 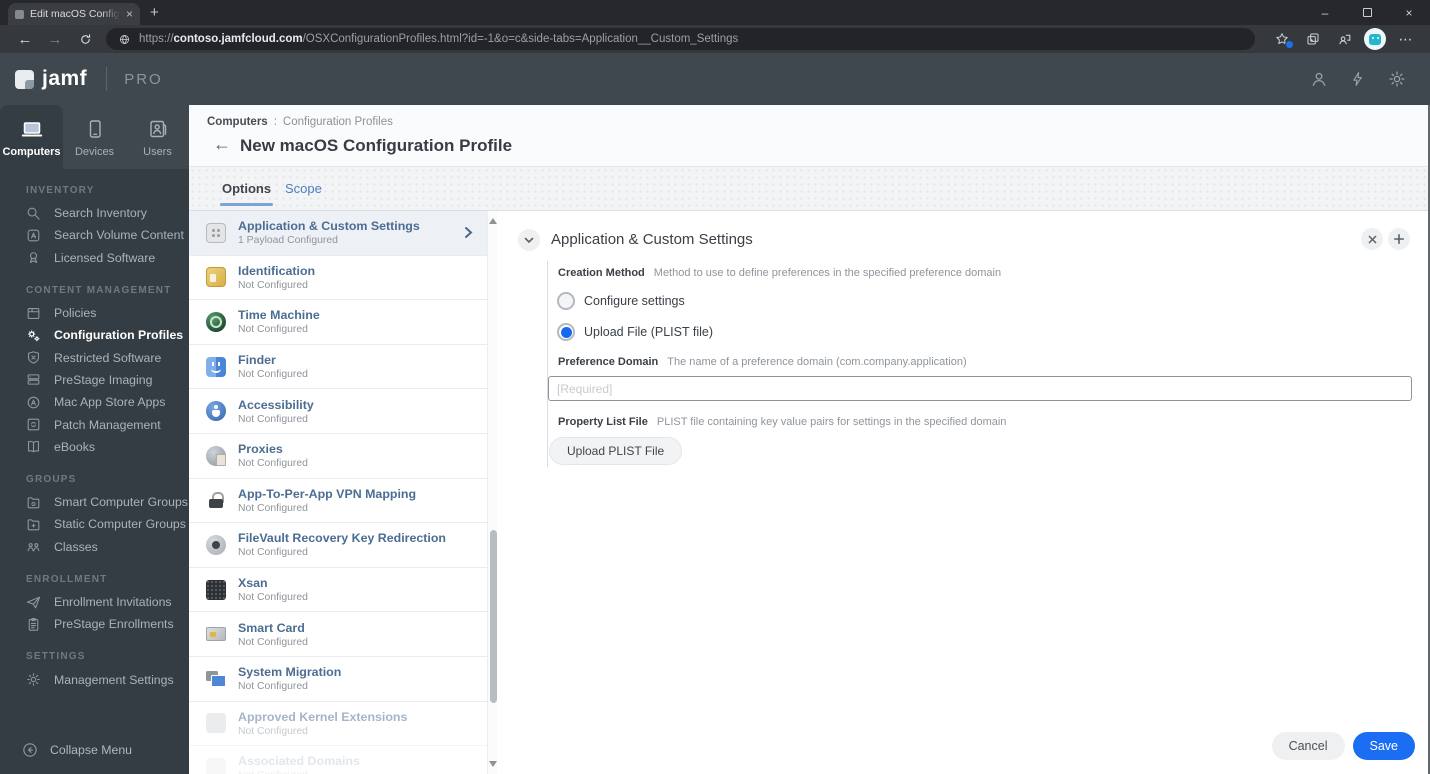 I want to click on collections-button, so click(x=1313, y=39).